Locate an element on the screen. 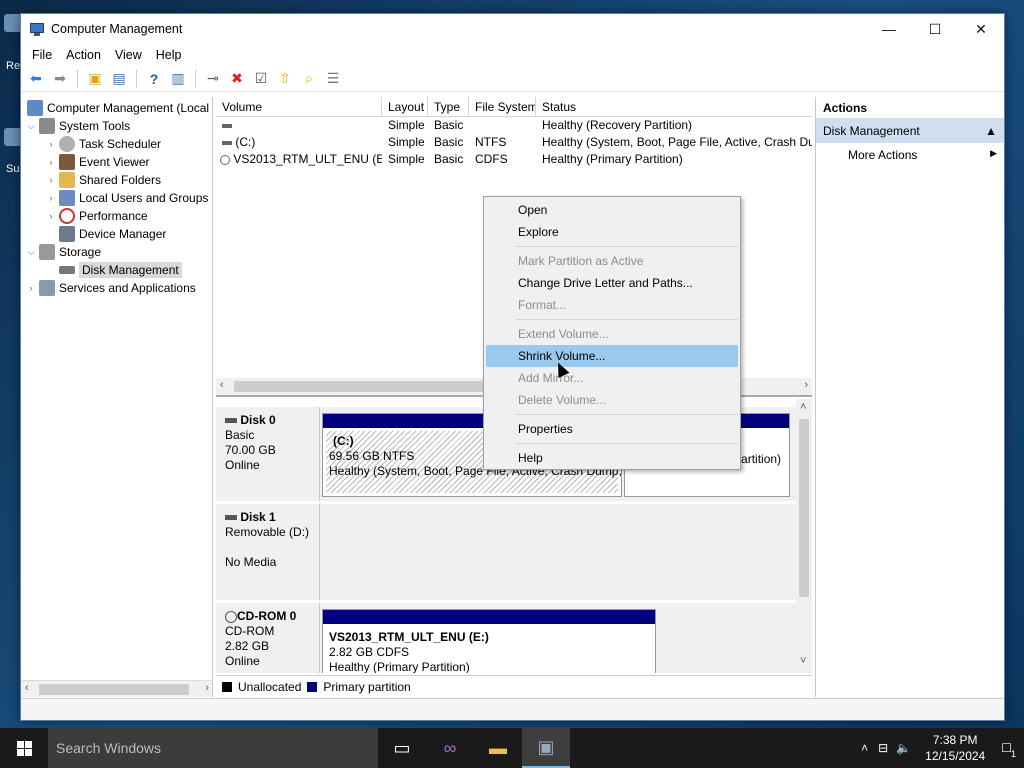 Image resolution: width=1024 pixels, height=768 pixels. disk-row-1: Disk 1 Removable (D:) No Media is located at coordinates (506, 552).